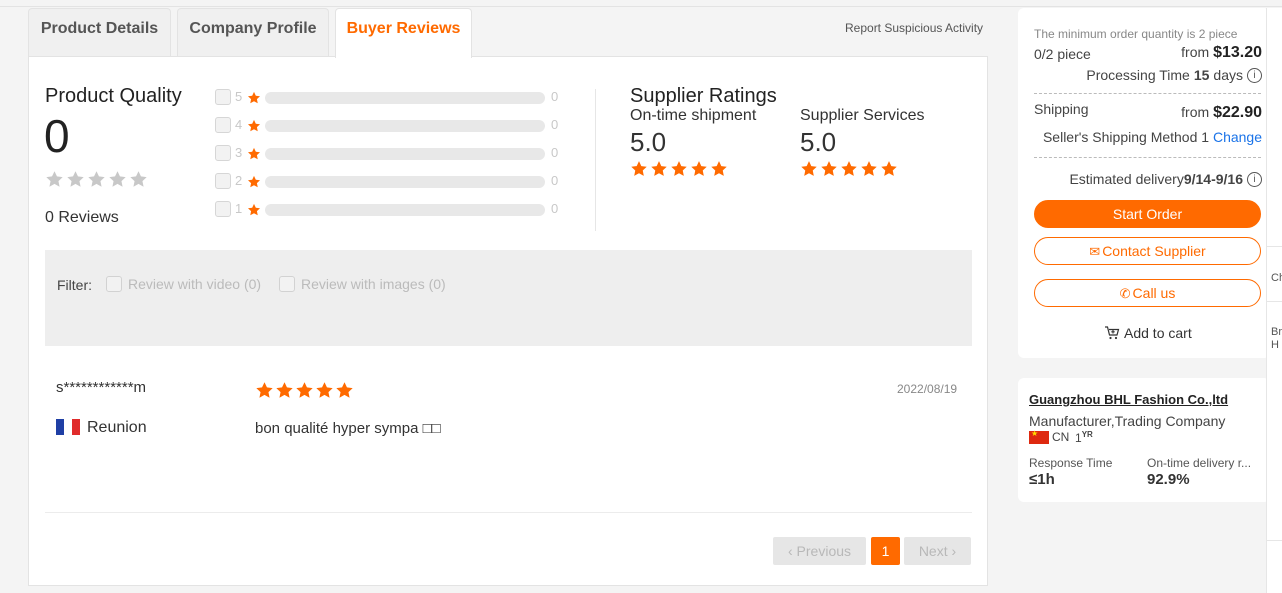  I want to click on side-item-browse: Br H, so click(1276, 339).